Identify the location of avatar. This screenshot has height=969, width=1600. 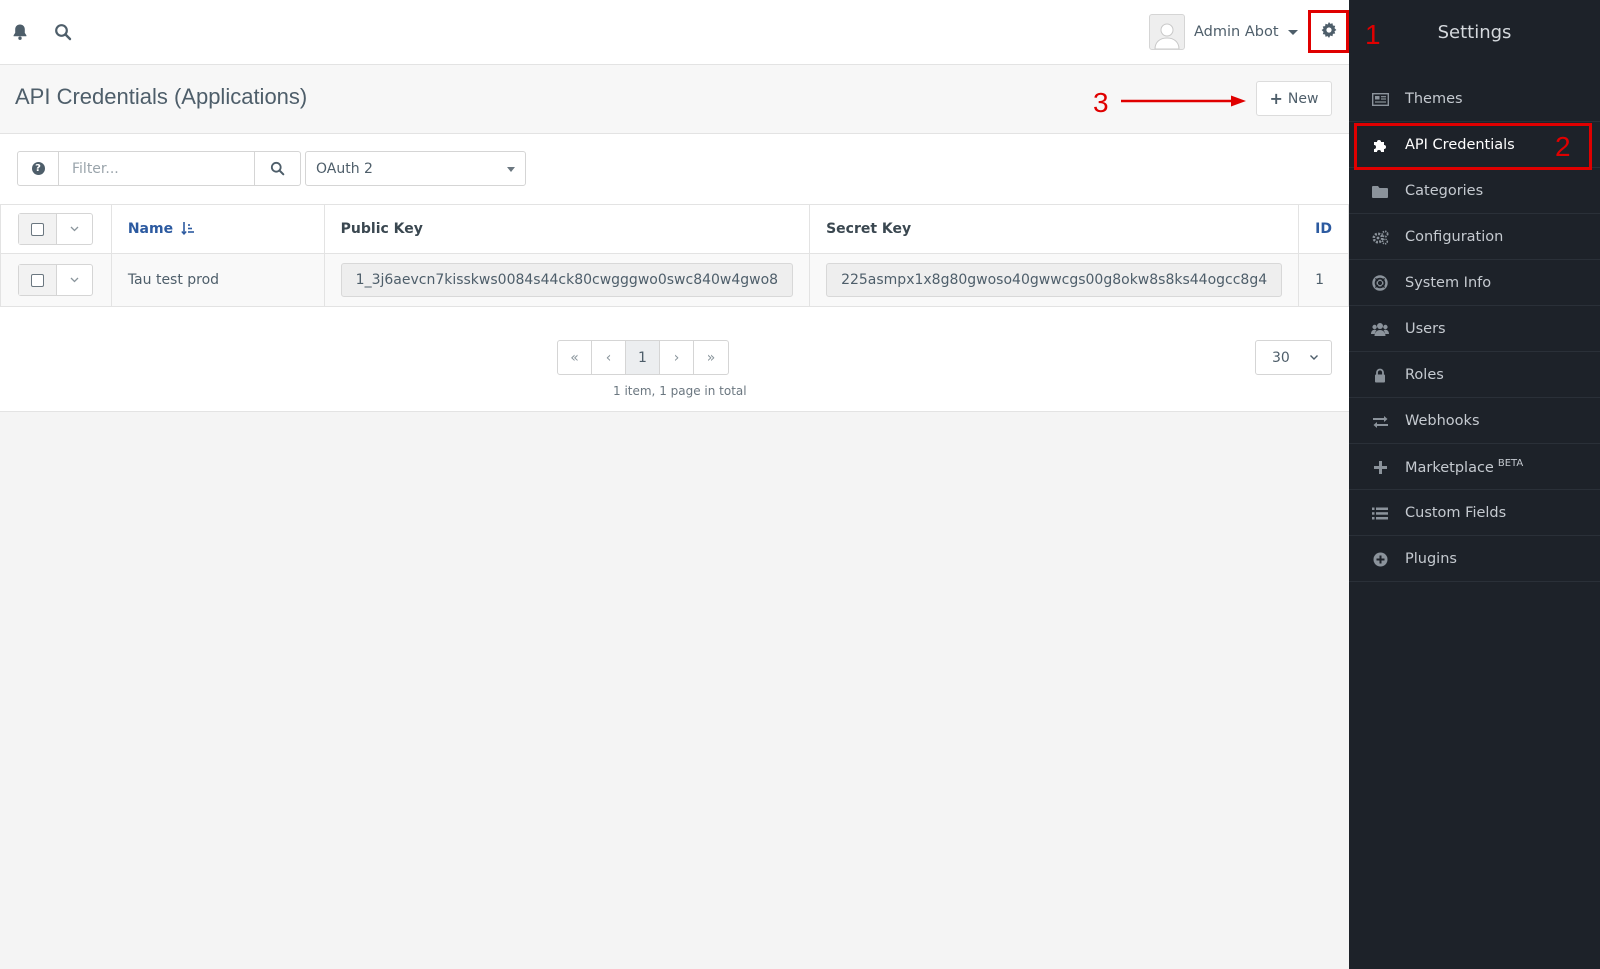
(1167, 32).